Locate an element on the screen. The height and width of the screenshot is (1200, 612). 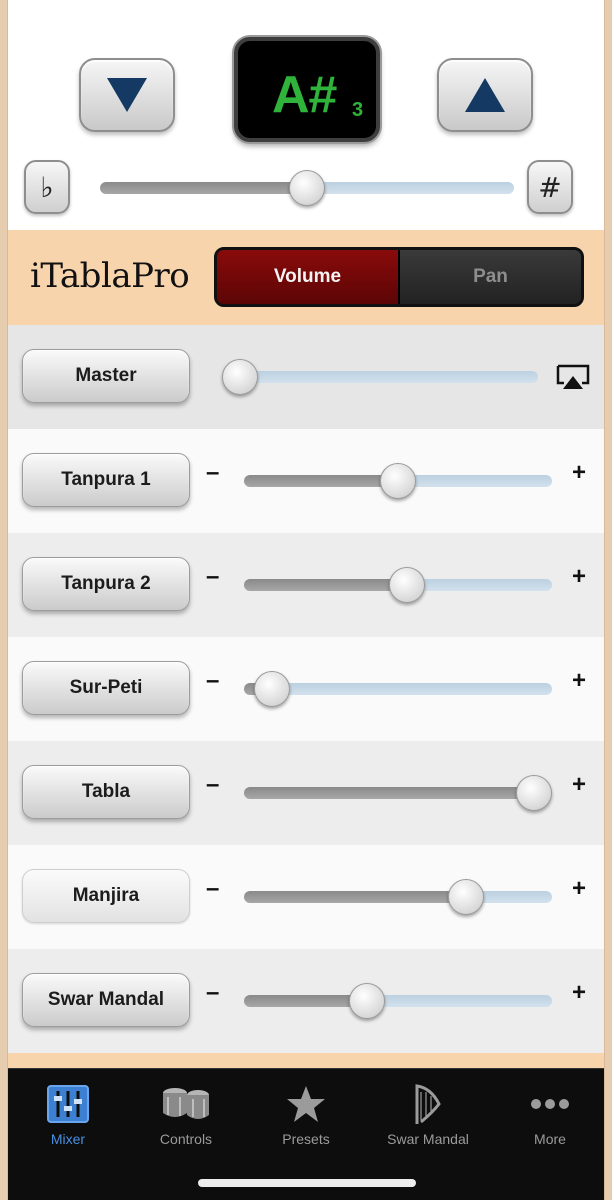
header-bar: iTablaPro Volume Pan is located at coordinates (306, 277).